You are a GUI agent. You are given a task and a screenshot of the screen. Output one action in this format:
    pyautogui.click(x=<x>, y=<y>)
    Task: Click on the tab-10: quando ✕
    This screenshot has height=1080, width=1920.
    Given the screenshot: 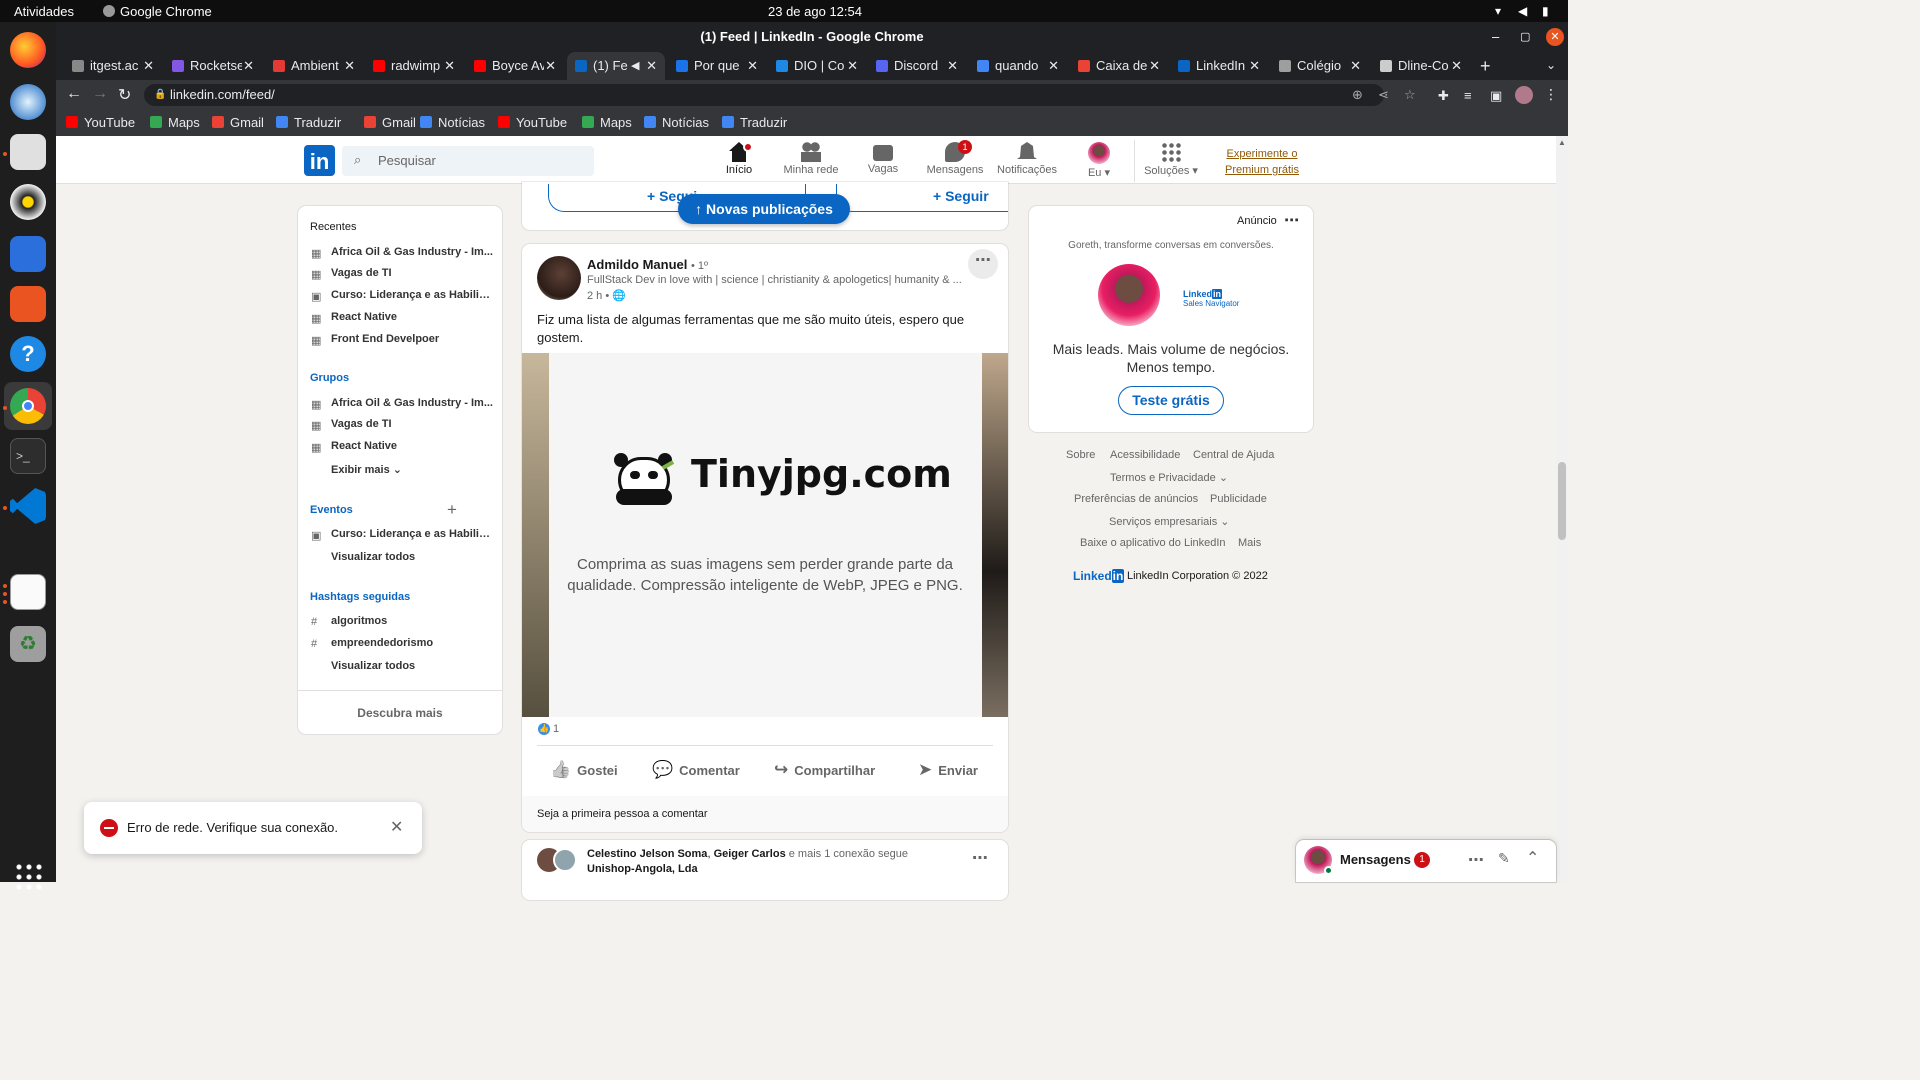 What is the action you would take?
    pyautogui.click(x=1018, y=66)
    